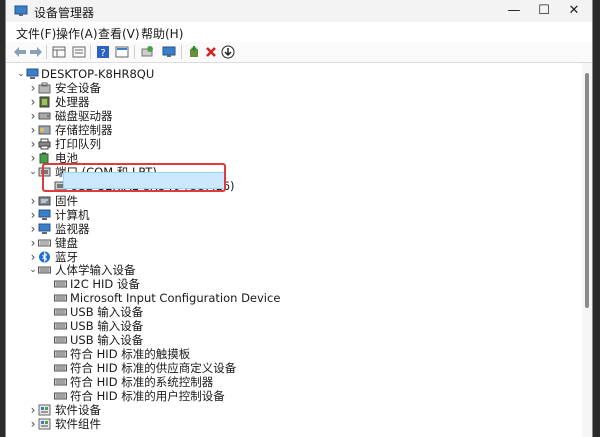  Describe the element at coordinates (122, 52) in the screenshot. I see `properties-icon` at that location.